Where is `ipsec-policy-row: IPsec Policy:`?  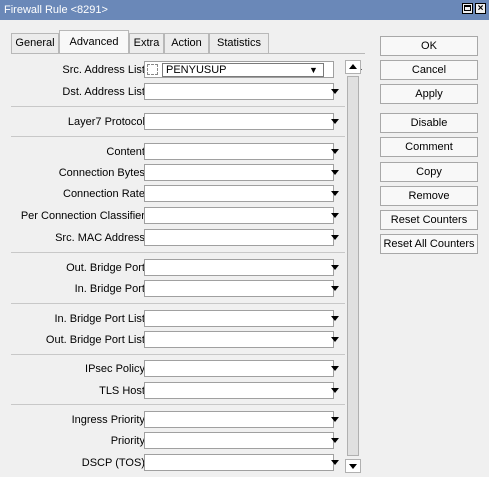 ipsec-policy-row: IPsec Policy: is located at coordinates (188, 369).